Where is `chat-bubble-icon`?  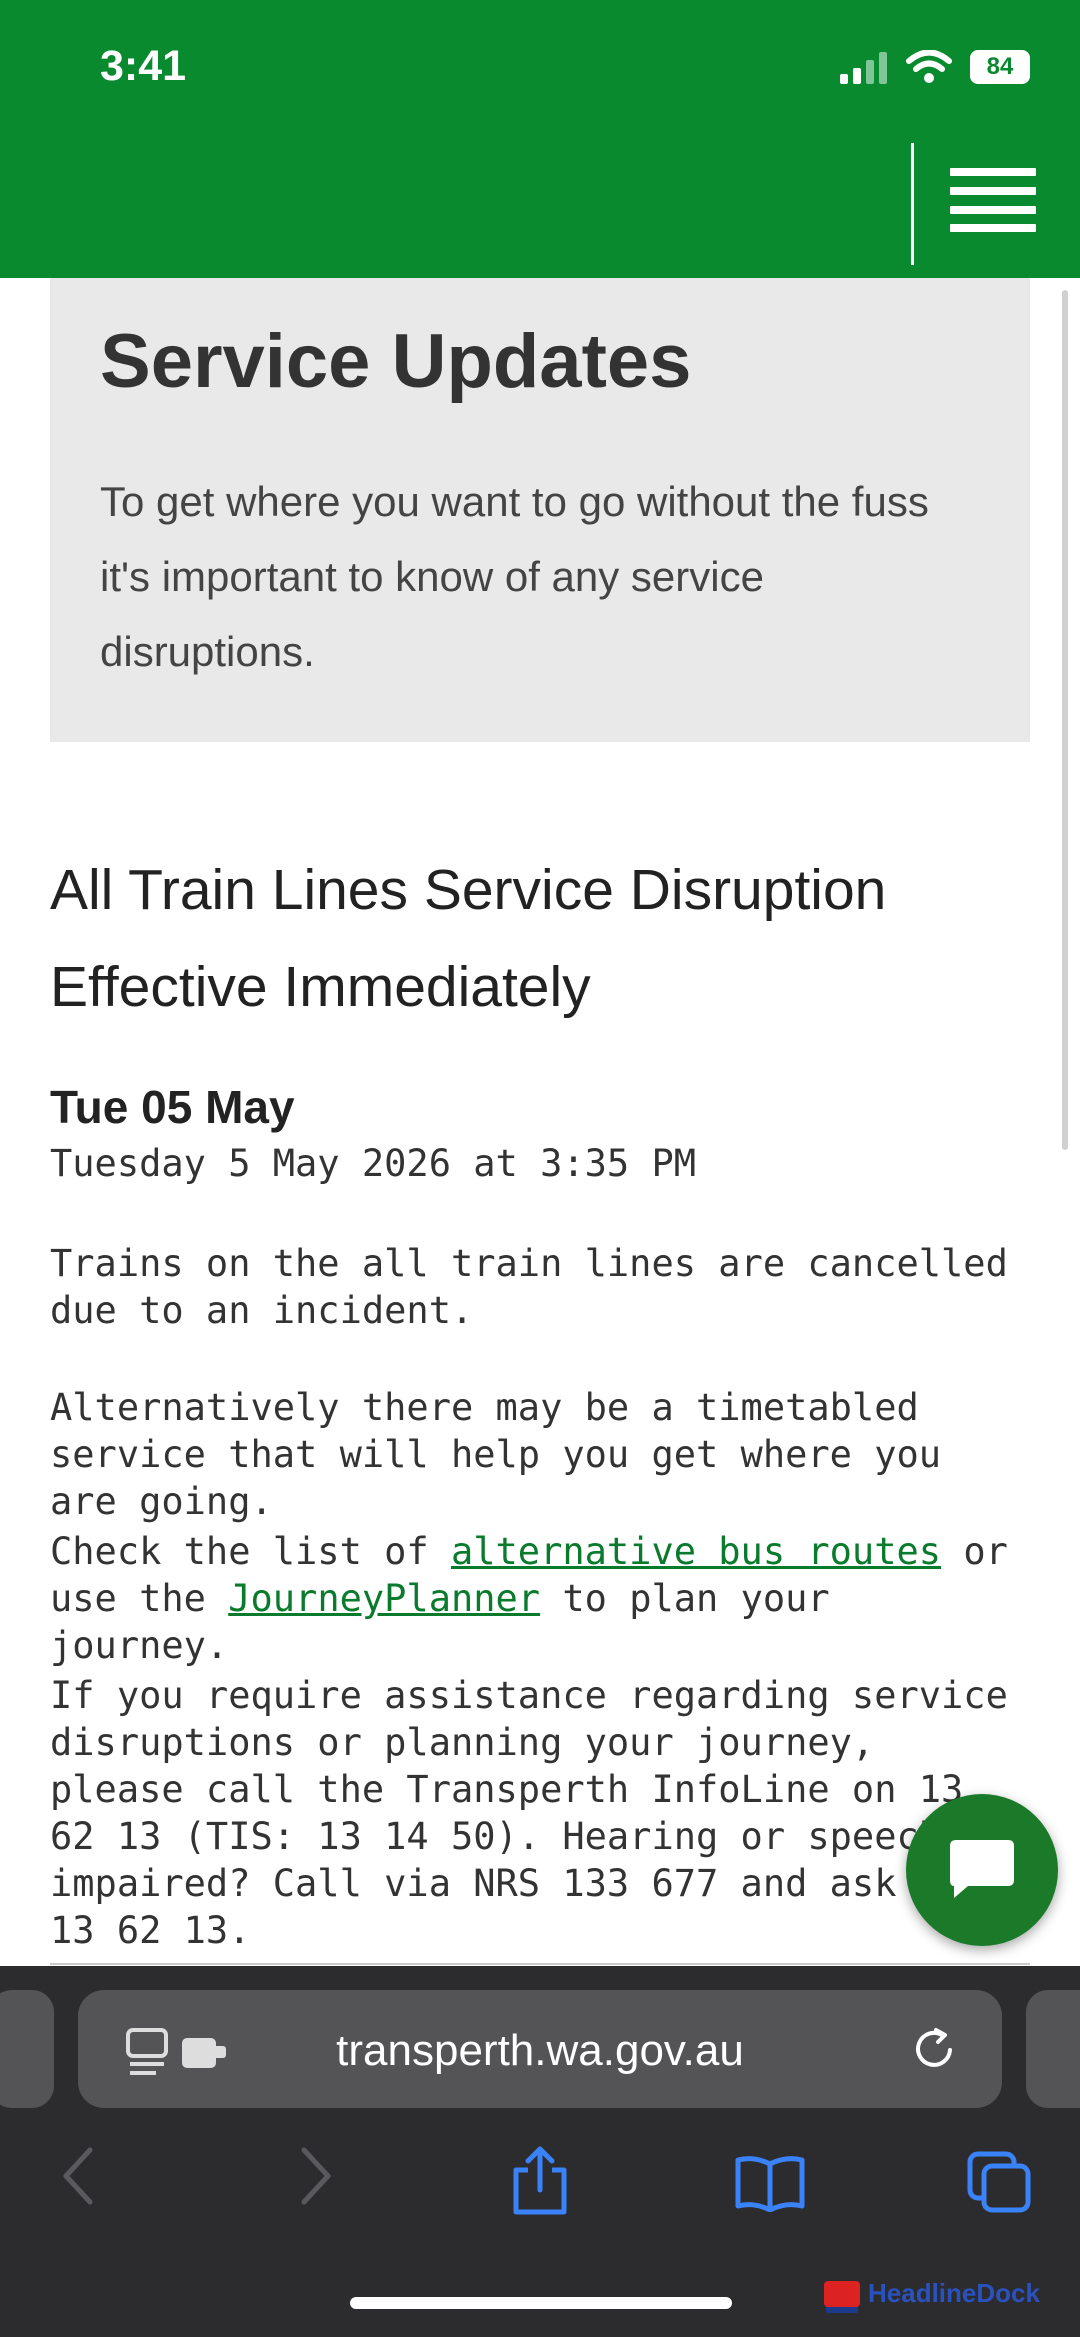 chat-bubble-icon is located at coordinates (982, 1869).